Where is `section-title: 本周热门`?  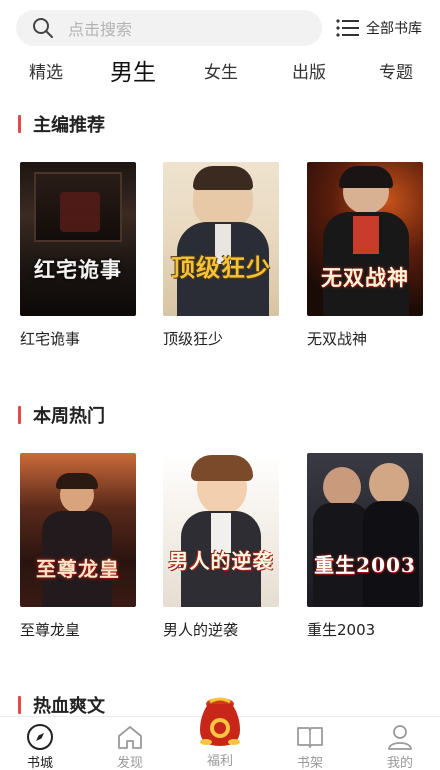
section-title: 本周热门 is located at coordinates (69, 416).